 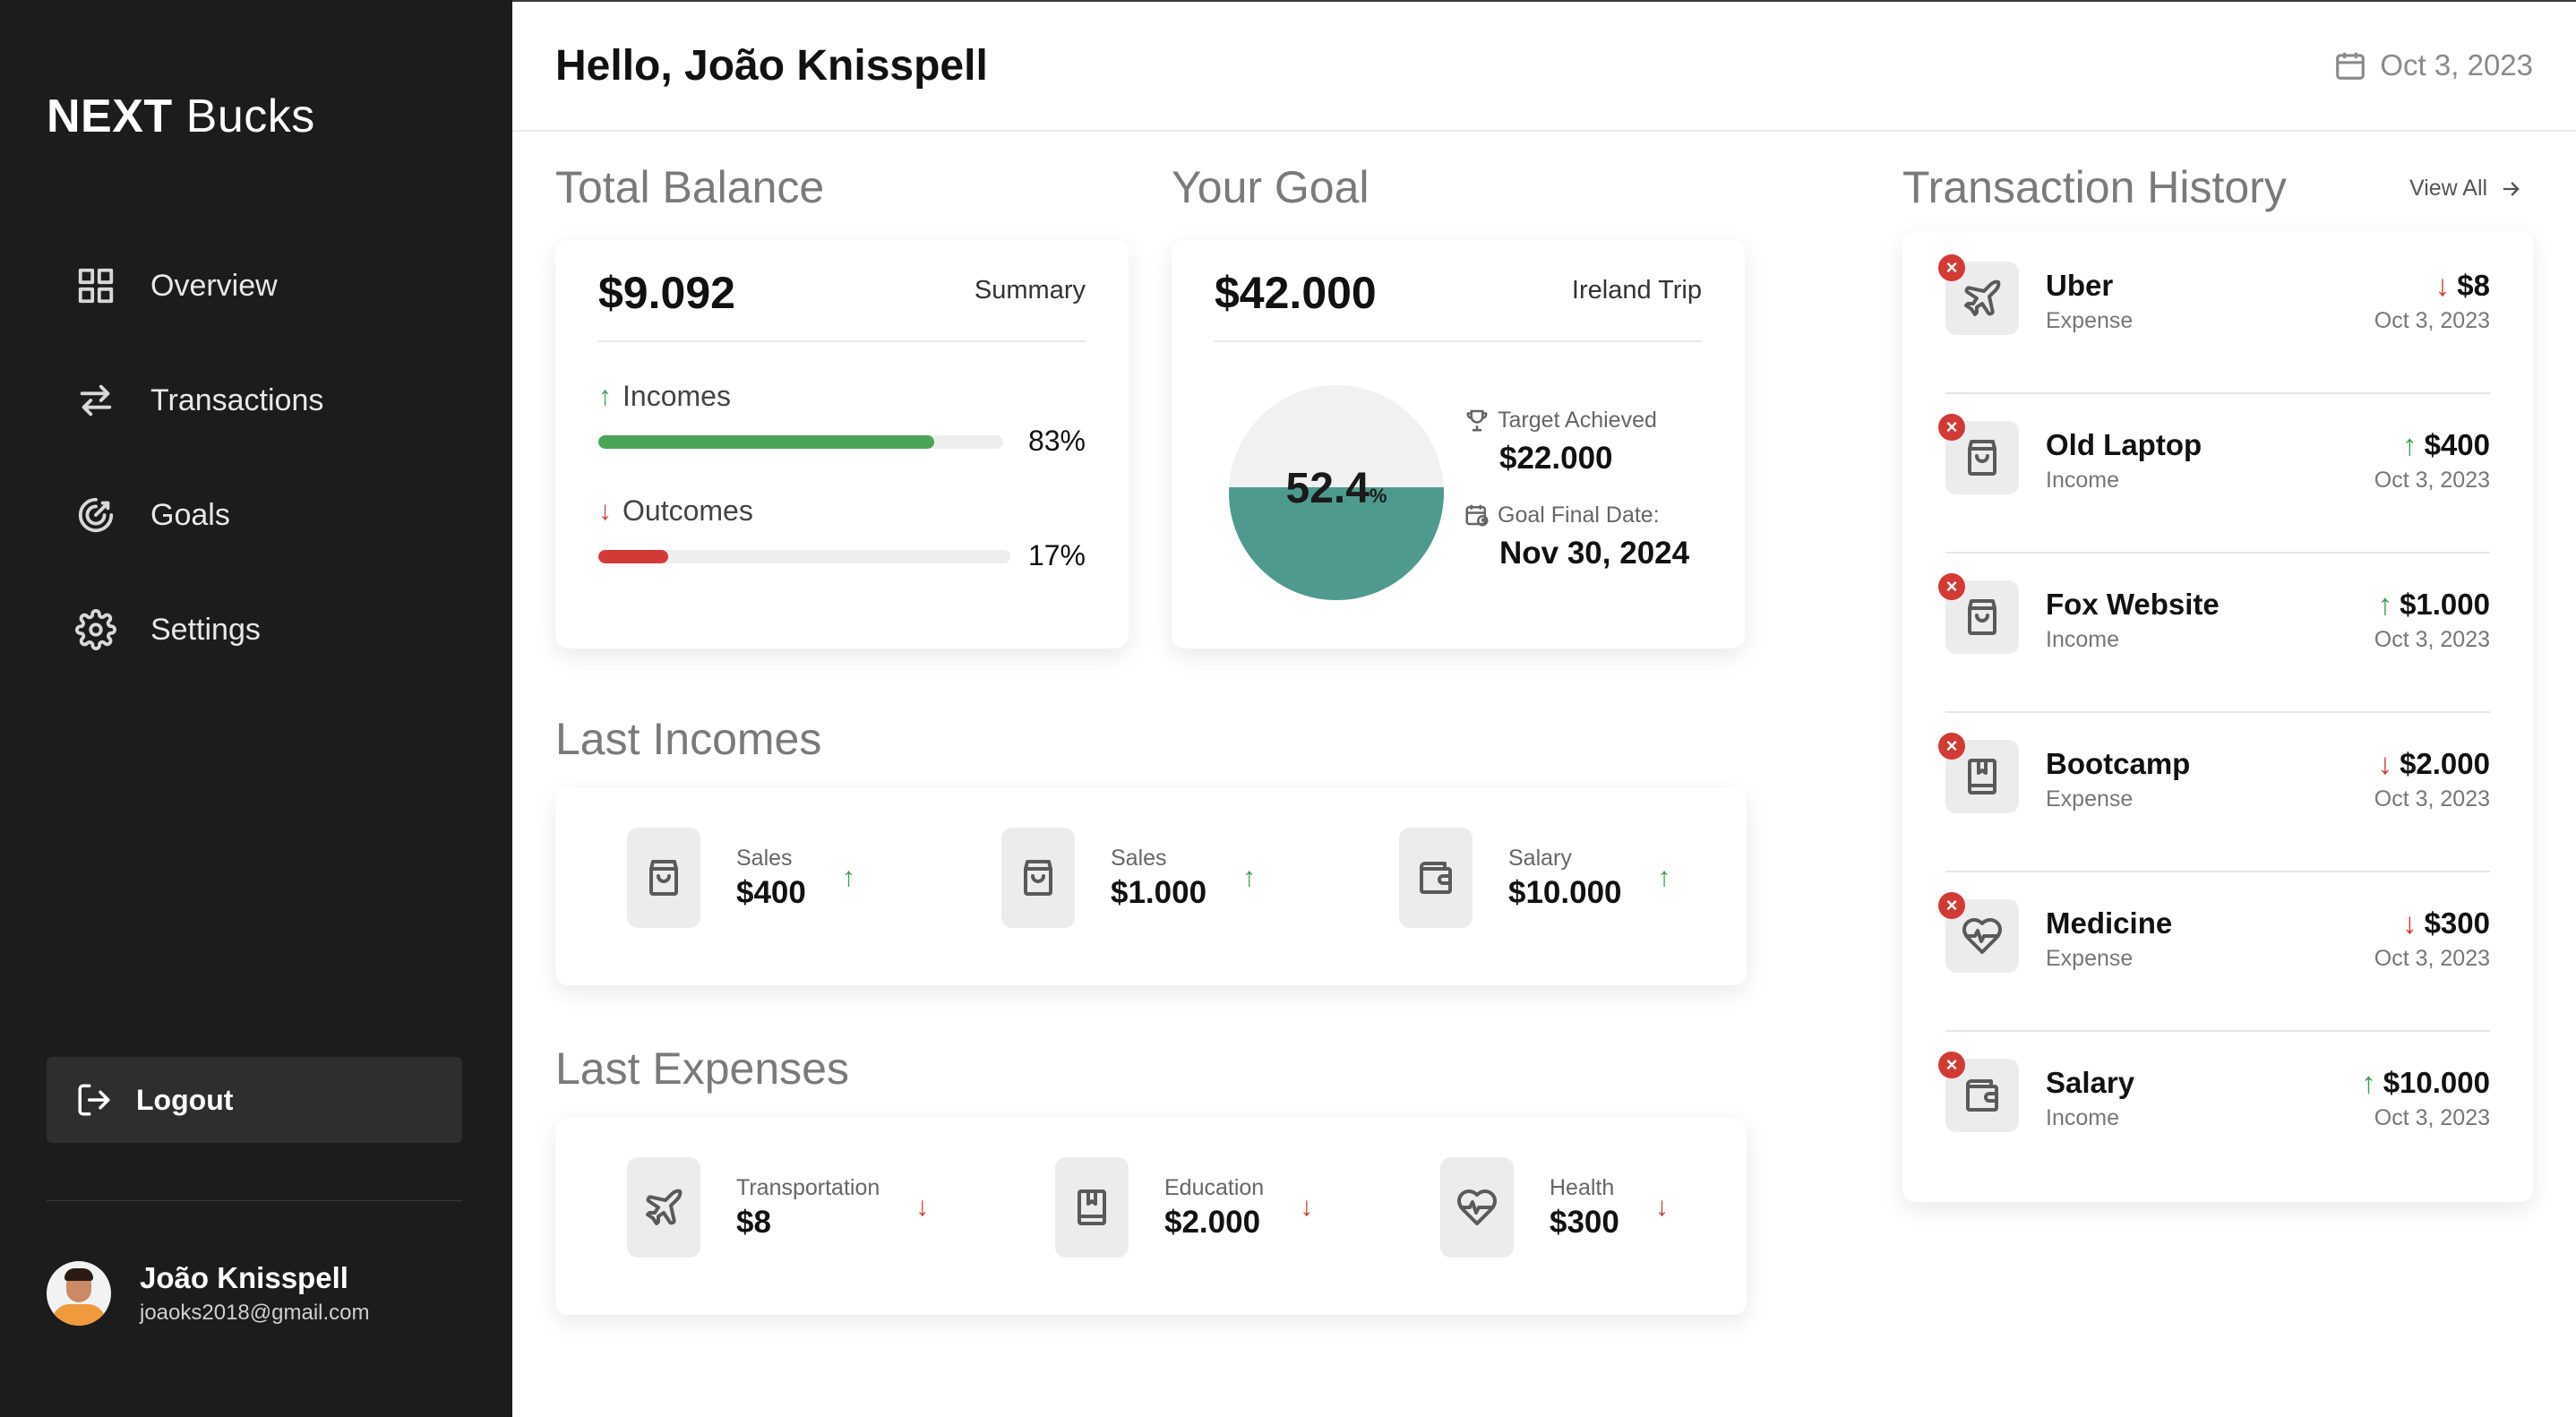 What do you see at coordinates (1159, 892) in the screenshot?
I see `income-item-value: $1.000` at bounding box center [1159, 892].